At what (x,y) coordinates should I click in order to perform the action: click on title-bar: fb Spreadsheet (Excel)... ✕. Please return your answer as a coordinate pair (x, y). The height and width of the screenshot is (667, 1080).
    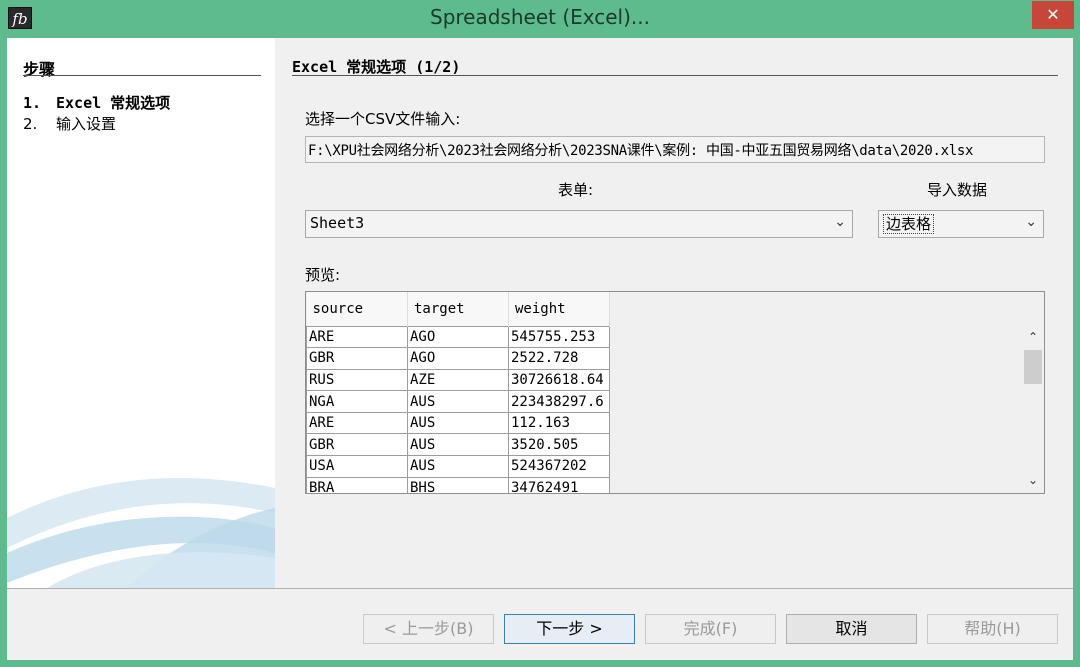
    Looking at the image, I should click on (540, 19).